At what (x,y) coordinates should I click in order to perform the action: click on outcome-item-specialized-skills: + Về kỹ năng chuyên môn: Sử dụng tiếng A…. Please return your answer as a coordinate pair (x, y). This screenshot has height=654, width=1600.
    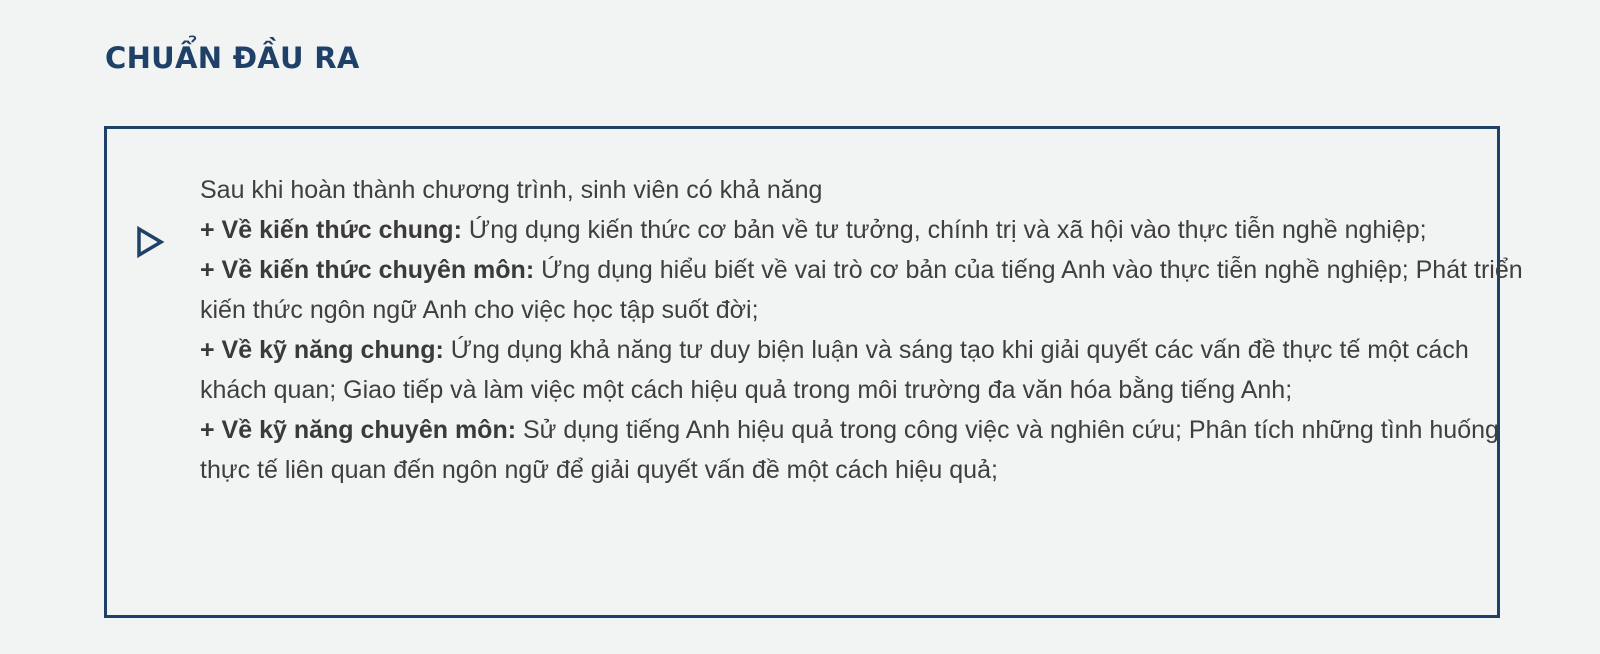
    Looking at the image, I should click on (870, 450).